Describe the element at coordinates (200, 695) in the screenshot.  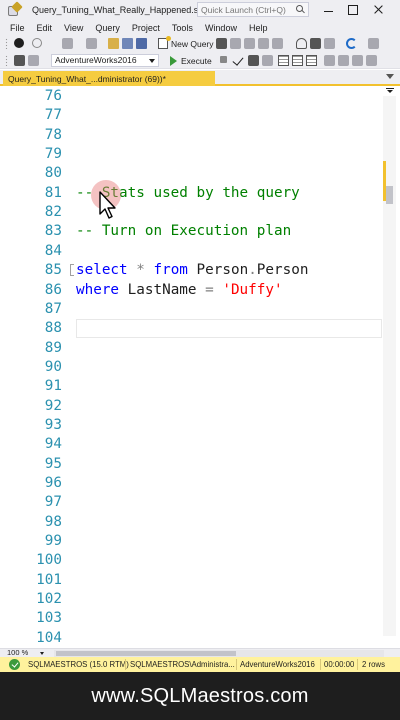
I see `footer-website: www.SQLMaestros.com` at that location.